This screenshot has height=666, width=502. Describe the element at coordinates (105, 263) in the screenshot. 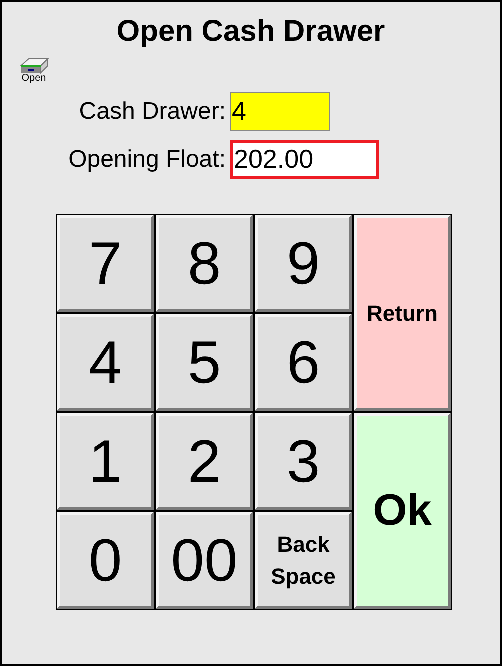

I see `keypad-button: 7` at that location.